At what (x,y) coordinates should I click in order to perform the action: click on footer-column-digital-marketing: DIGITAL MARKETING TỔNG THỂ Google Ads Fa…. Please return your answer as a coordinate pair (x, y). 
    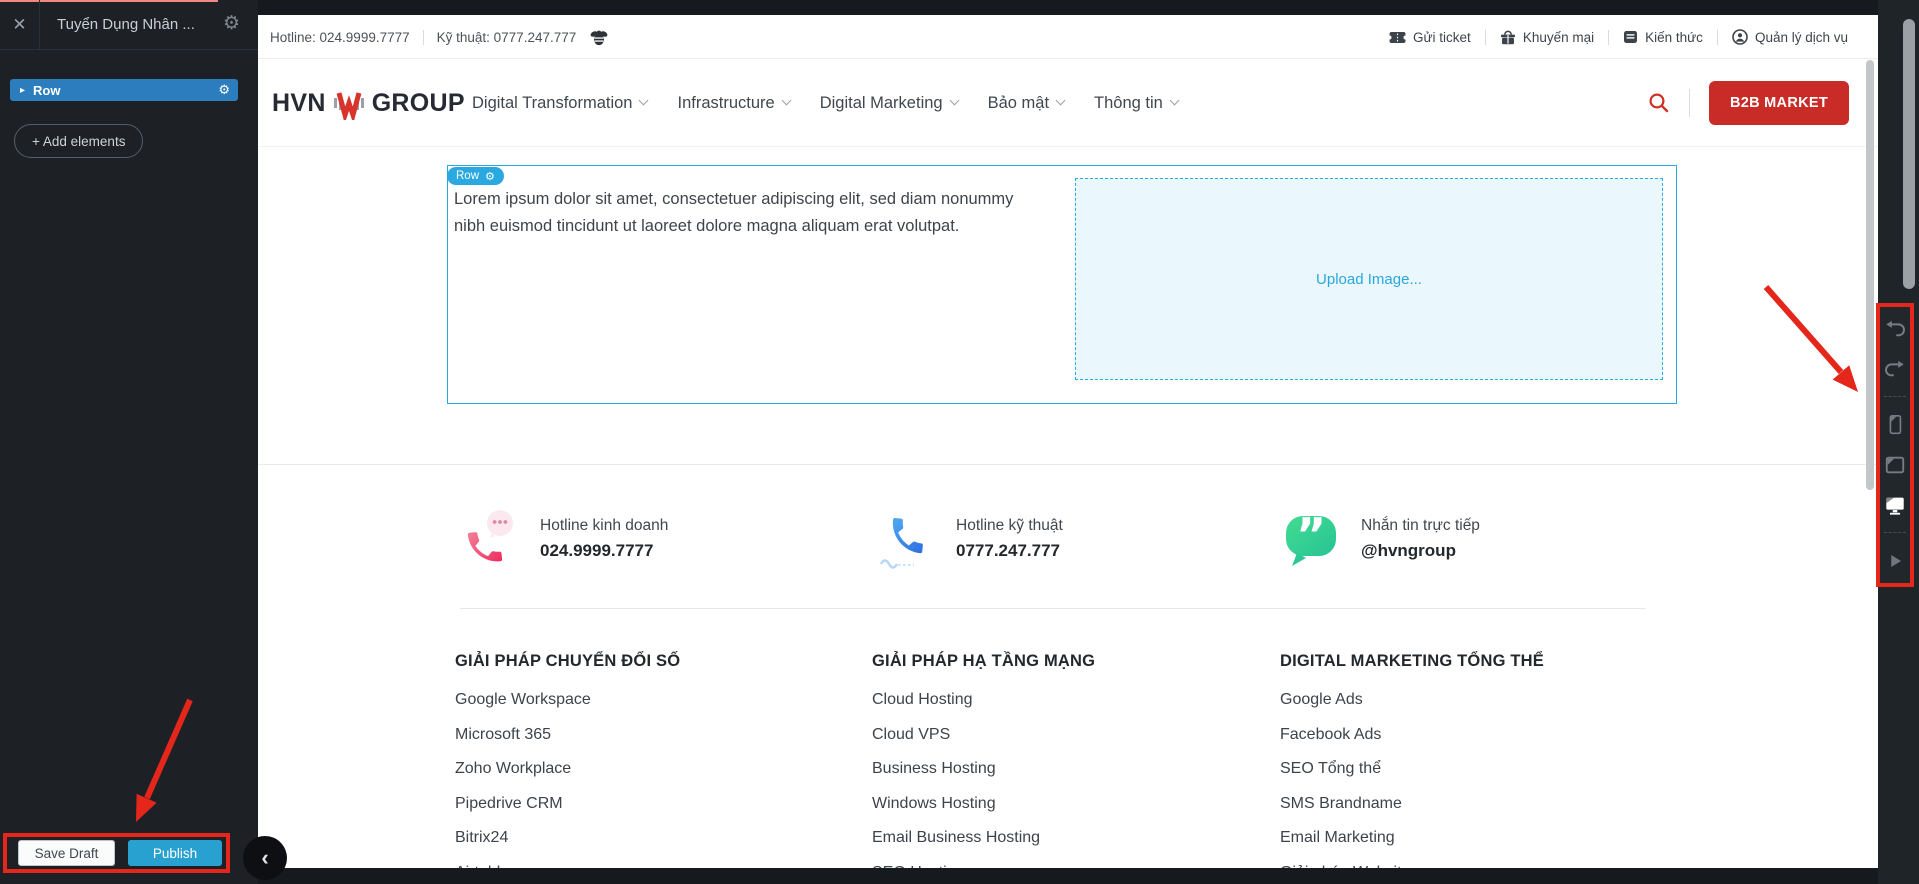
    Looking at the image, I should click on (1412, 760).